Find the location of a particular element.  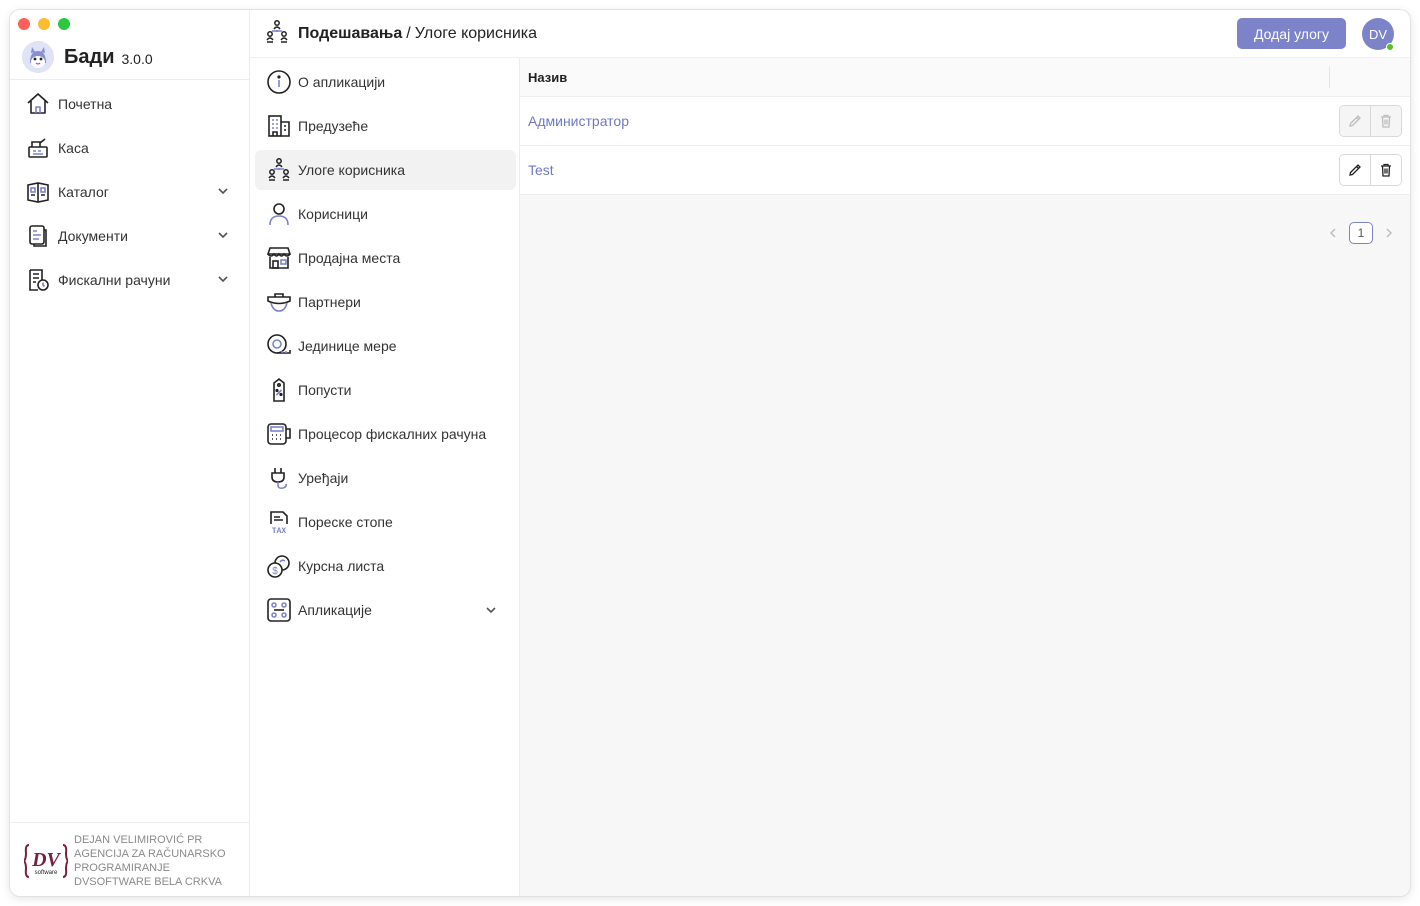

sidebar-item-home: Почетна is located at coordinates (130, 104).